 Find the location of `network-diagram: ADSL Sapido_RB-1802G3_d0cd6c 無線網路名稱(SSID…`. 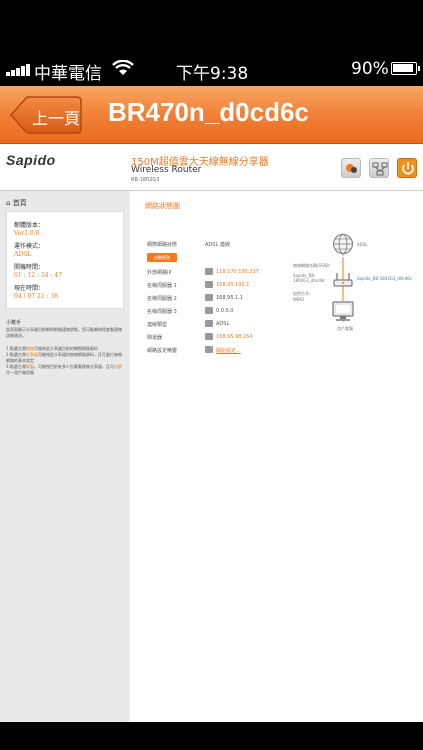

network-diagram: ADSL Sapido_RB-1802G3_d0cd6c 無線網路名稱(SSID… is located at coordinates (358, 291).